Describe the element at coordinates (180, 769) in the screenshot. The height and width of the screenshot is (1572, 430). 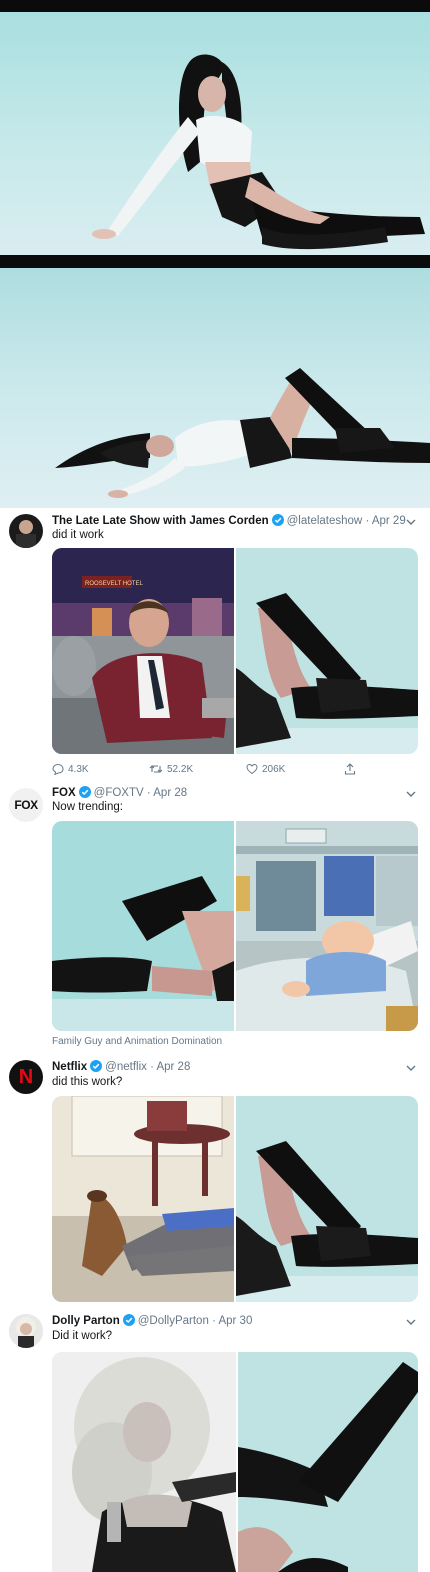
I see `retweet-count: 52.2K` at that location.